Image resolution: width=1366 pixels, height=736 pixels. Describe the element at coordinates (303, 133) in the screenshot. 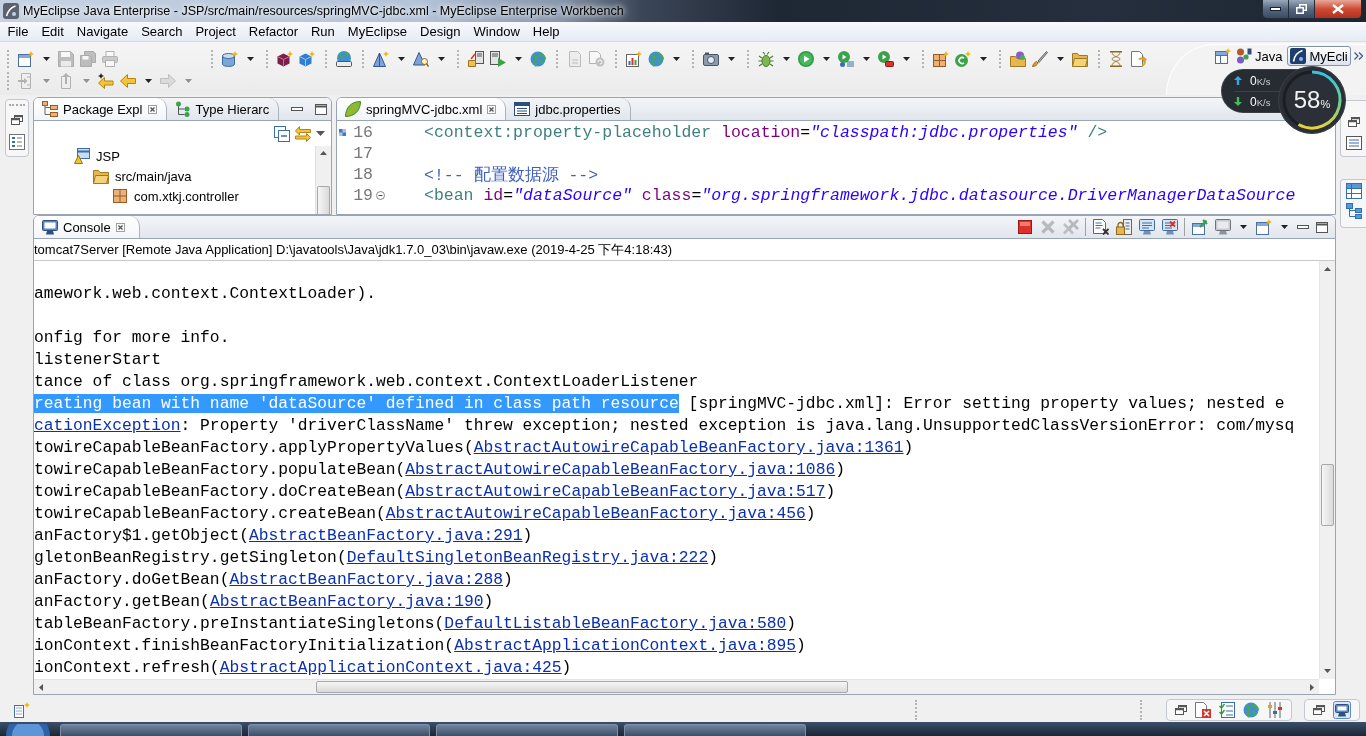

I see `link-arrows-icon` at that location.